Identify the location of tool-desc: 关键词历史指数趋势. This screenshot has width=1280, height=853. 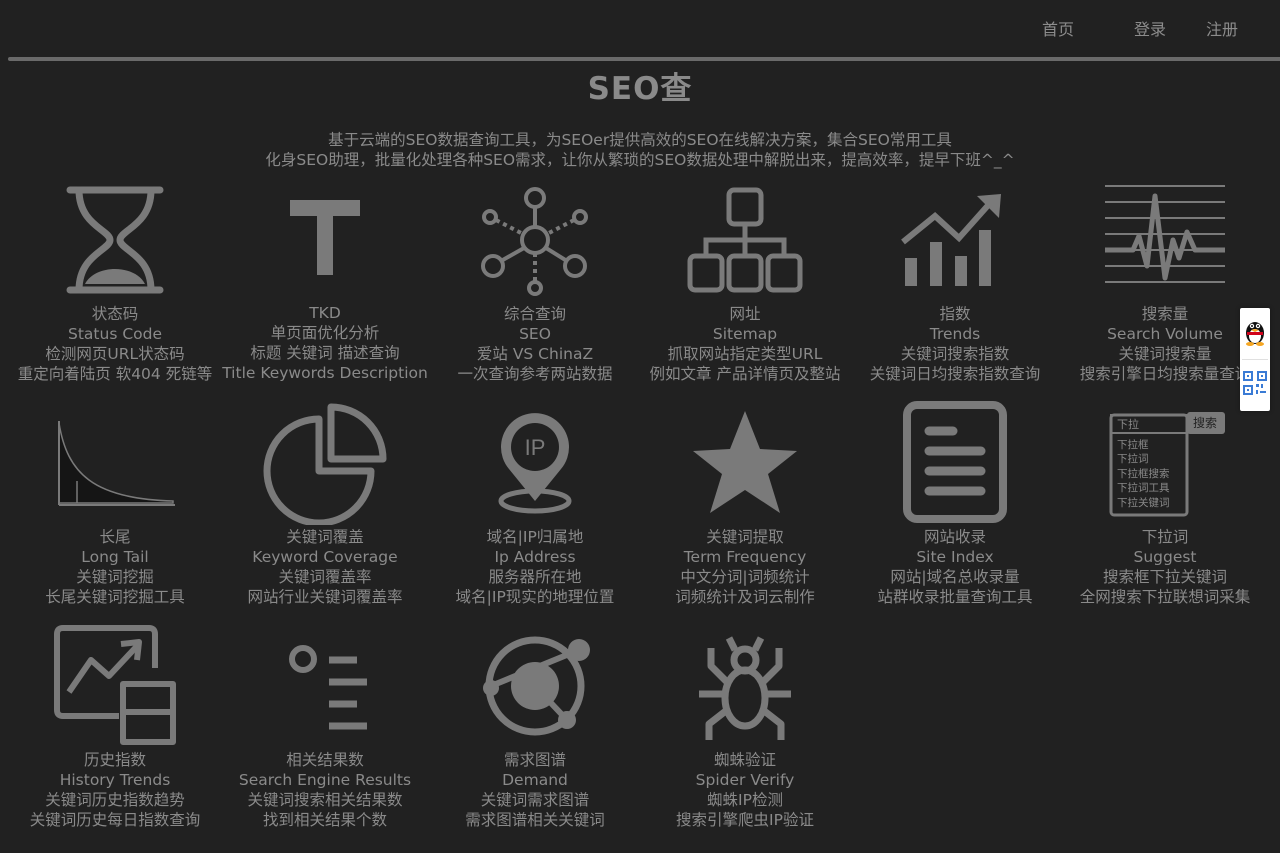
(115, 800).